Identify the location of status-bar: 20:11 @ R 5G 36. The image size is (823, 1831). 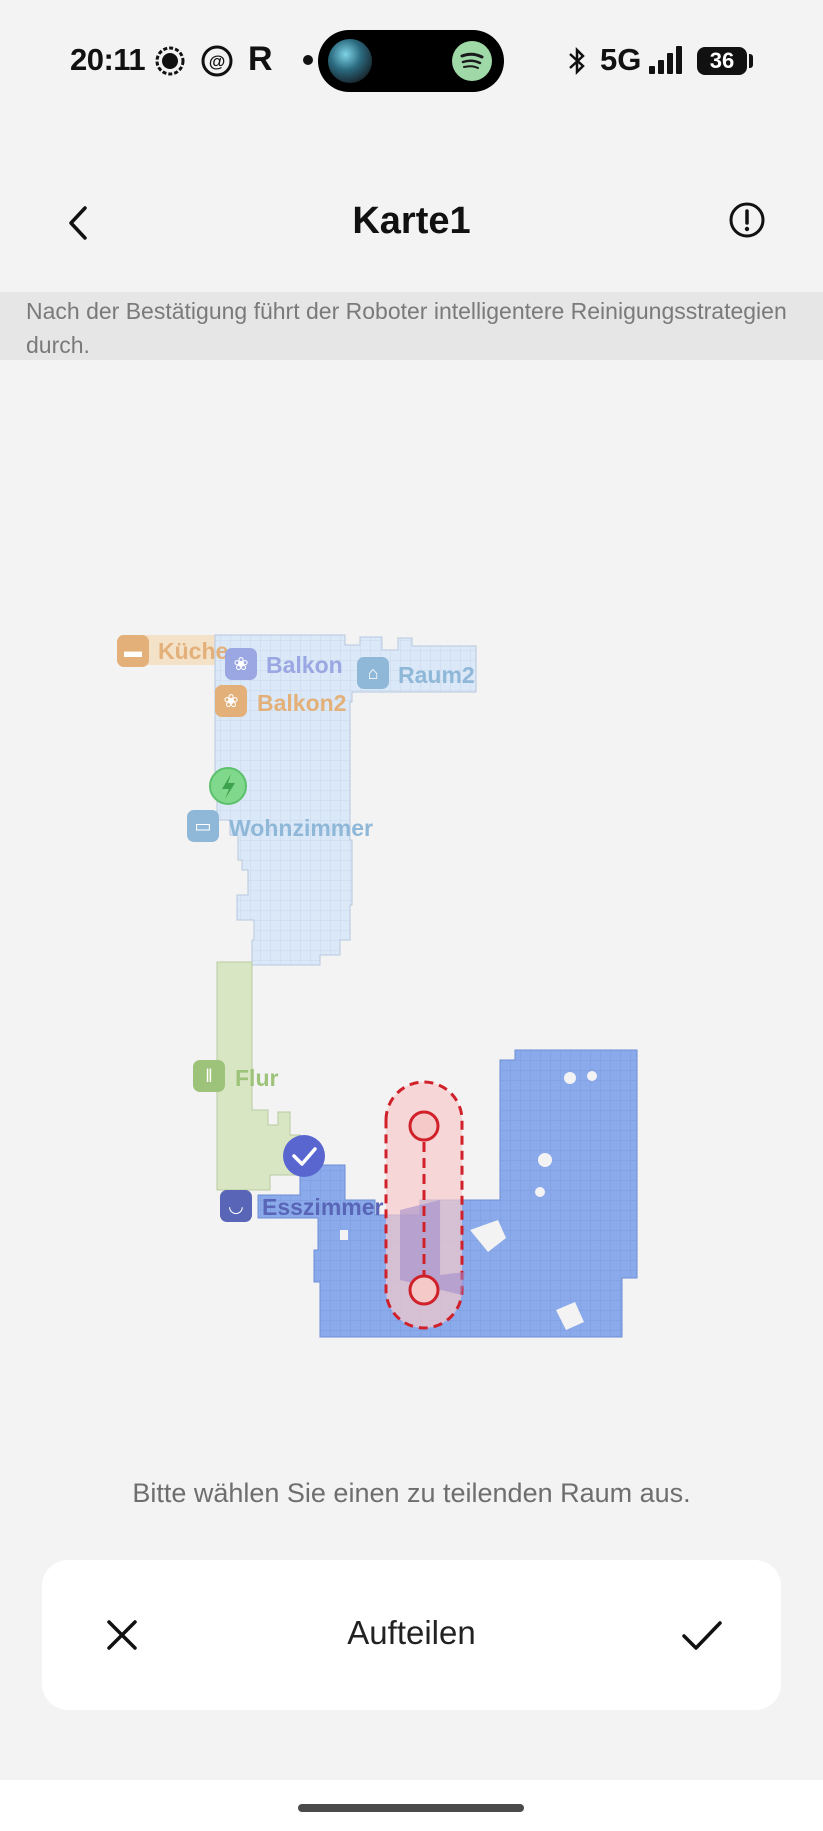
(411, 60).